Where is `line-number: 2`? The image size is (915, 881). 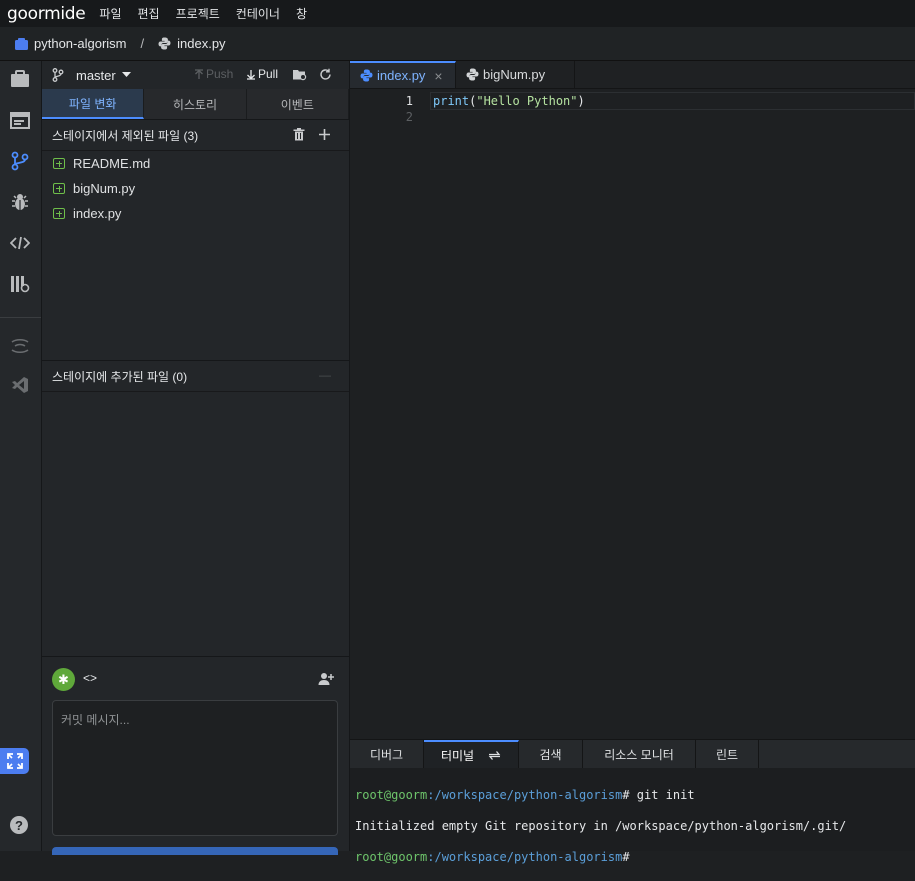 line-number: 2 is located at coordinates (409, 117).